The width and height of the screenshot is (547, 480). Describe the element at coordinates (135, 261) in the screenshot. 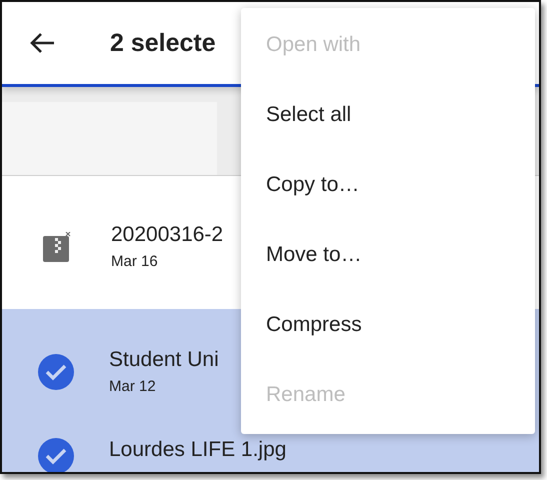

I see `file-date: Mar 16` at that location.